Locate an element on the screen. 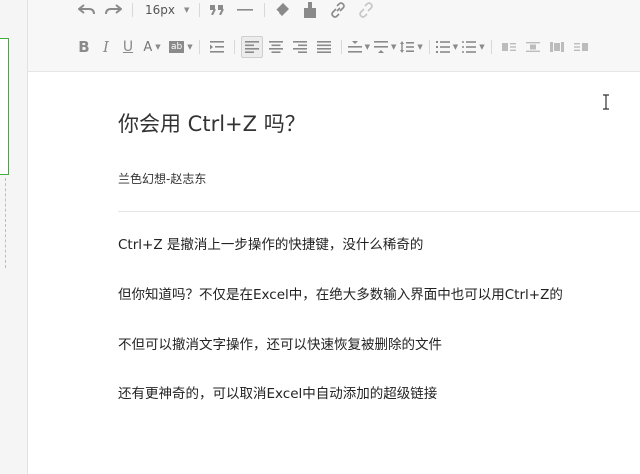 The width and height of the screenshot is (640, 474). left-panel-dashed-divider is located at coordinates (5, 223).